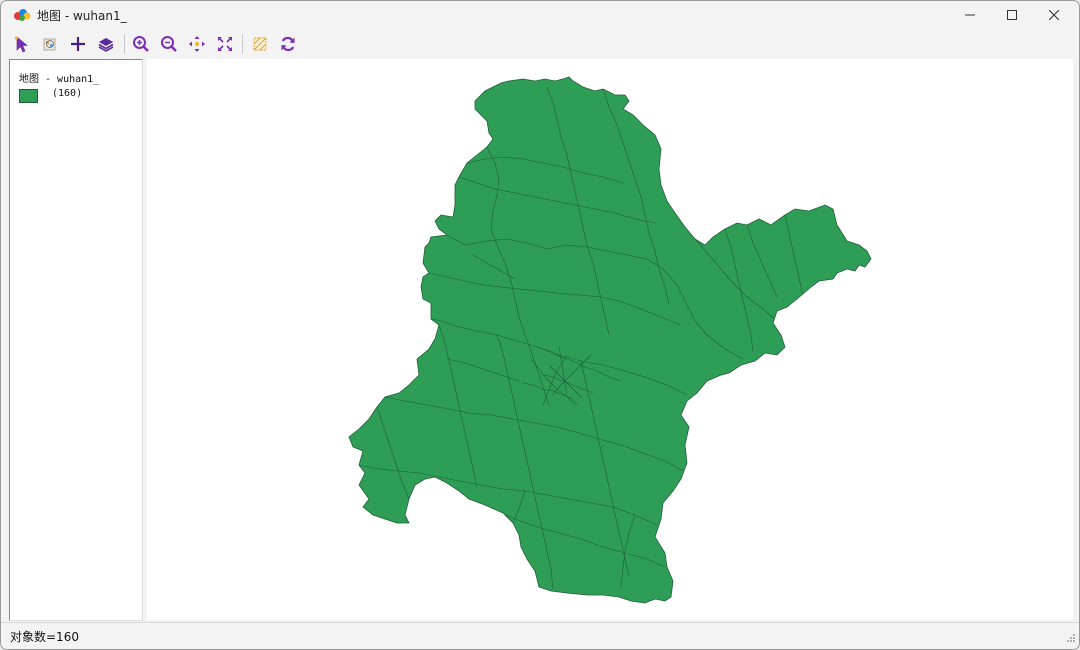 This screenshot has width=1080, height=650. What do you see at coordinates (1071, 637) in the screenshot?
I see `resize-grip-icon` at bounding box center [1071, 637].